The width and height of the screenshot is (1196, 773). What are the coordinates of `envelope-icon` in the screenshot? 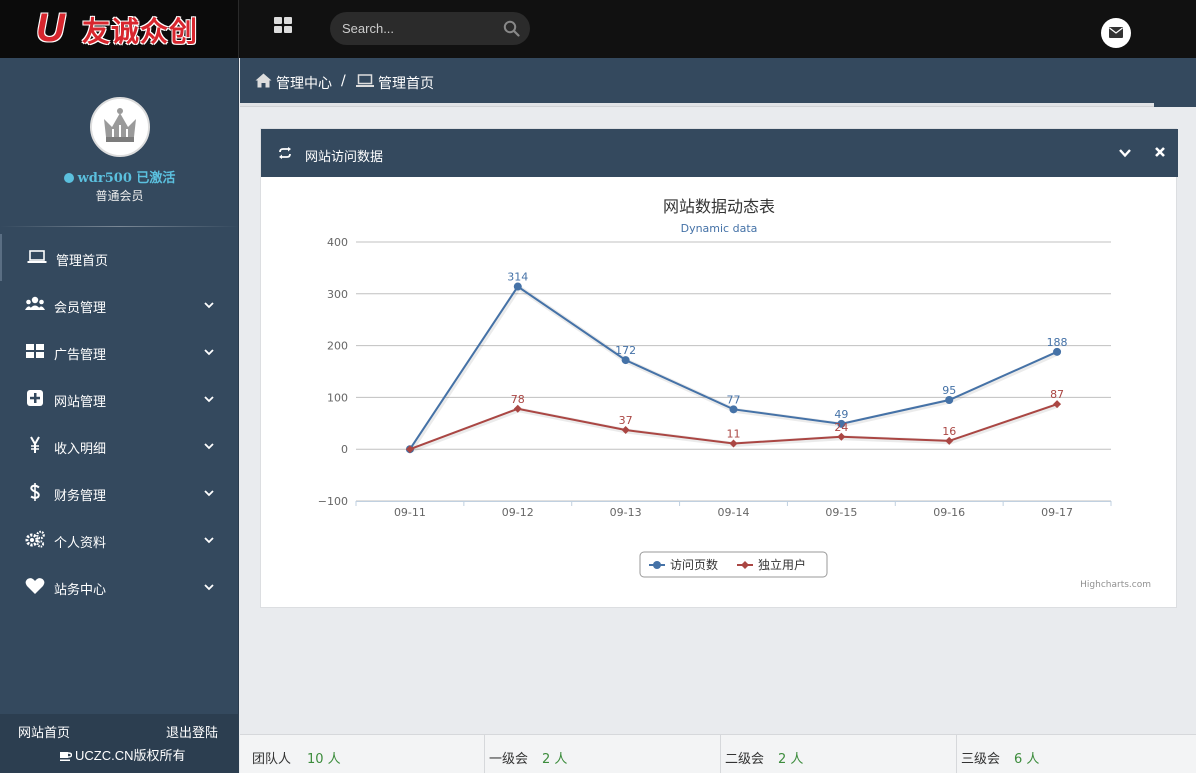 It's located at (1116, 32).